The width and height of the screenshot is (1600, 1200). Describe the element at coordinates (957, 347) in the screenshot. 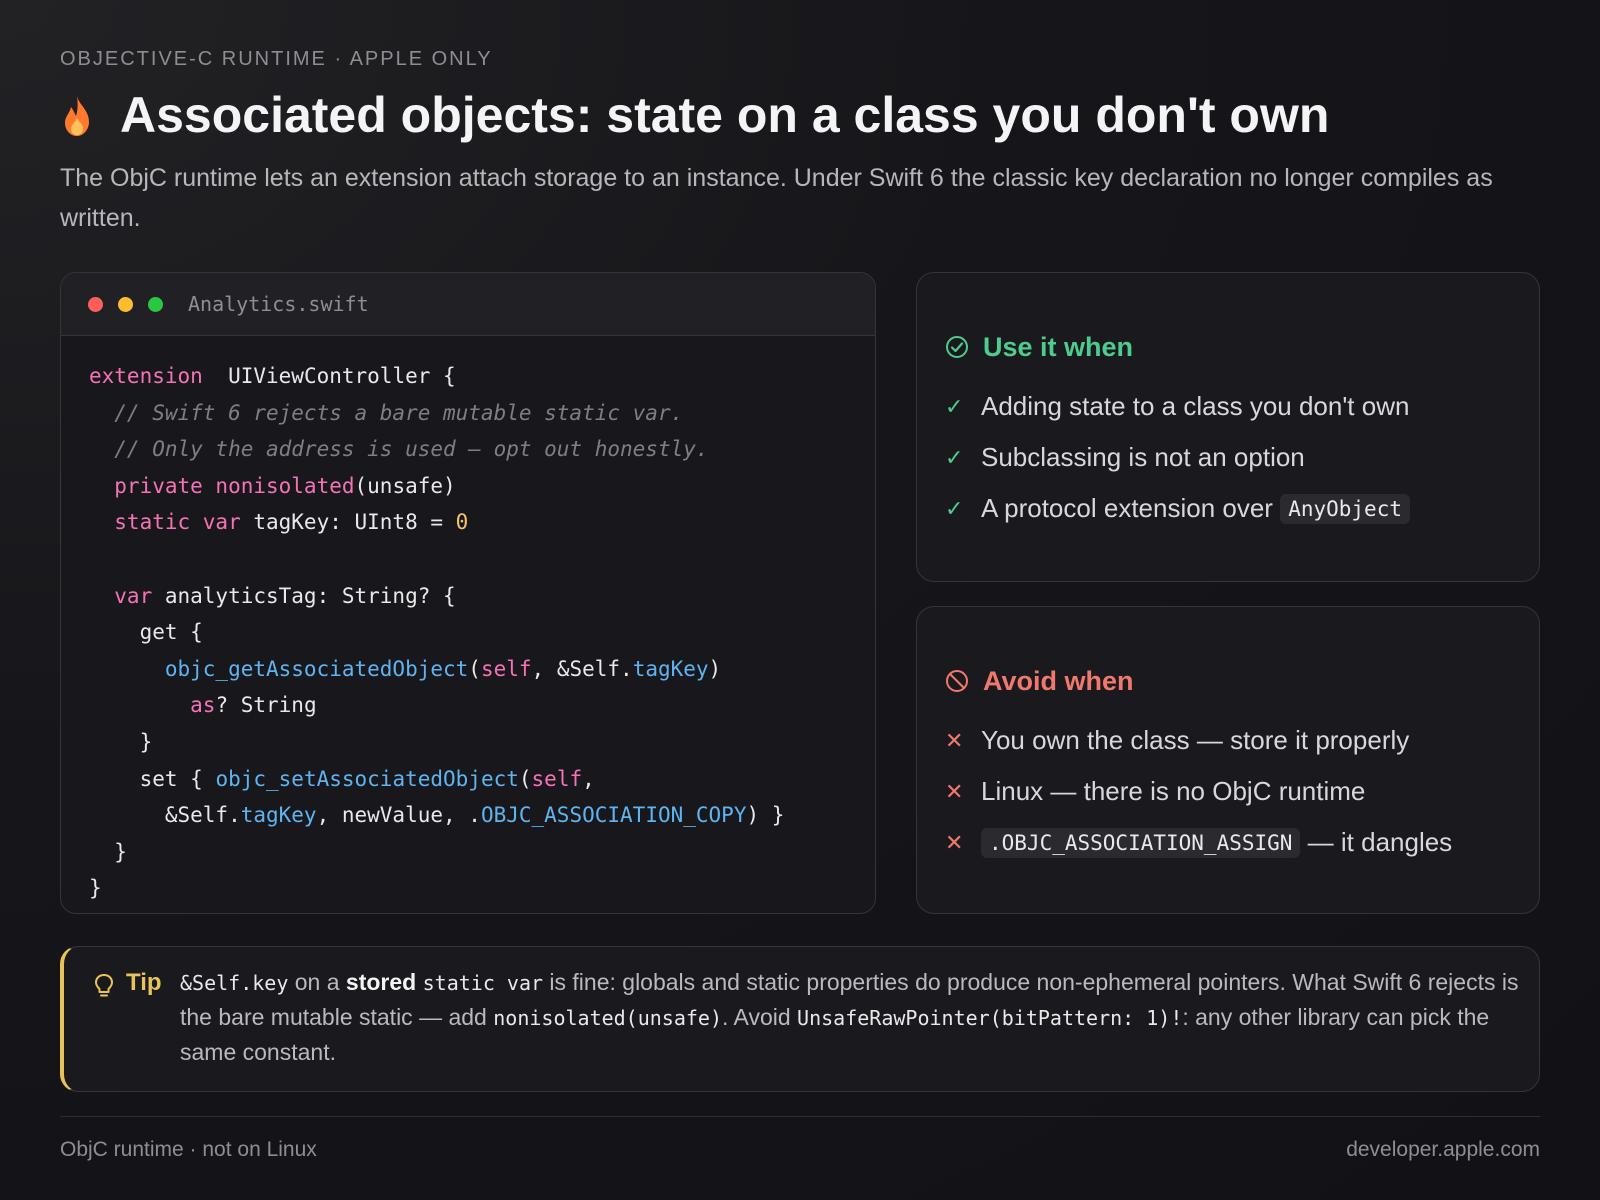

I see `check-circle-icon` at that location.